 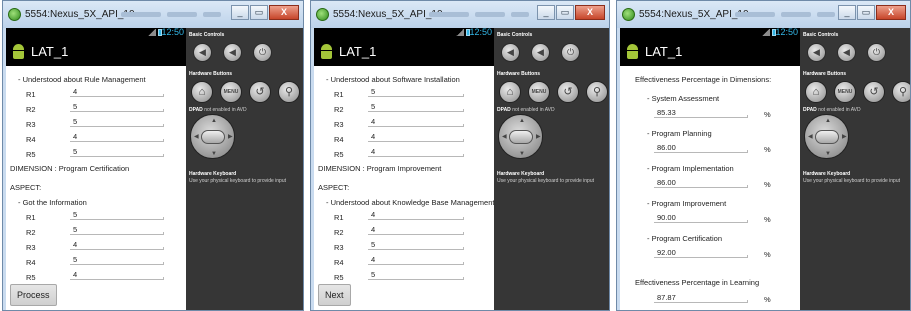 I want to click on dpad-note: DPAD not enabled in AVD, so click(x=218, y=110).